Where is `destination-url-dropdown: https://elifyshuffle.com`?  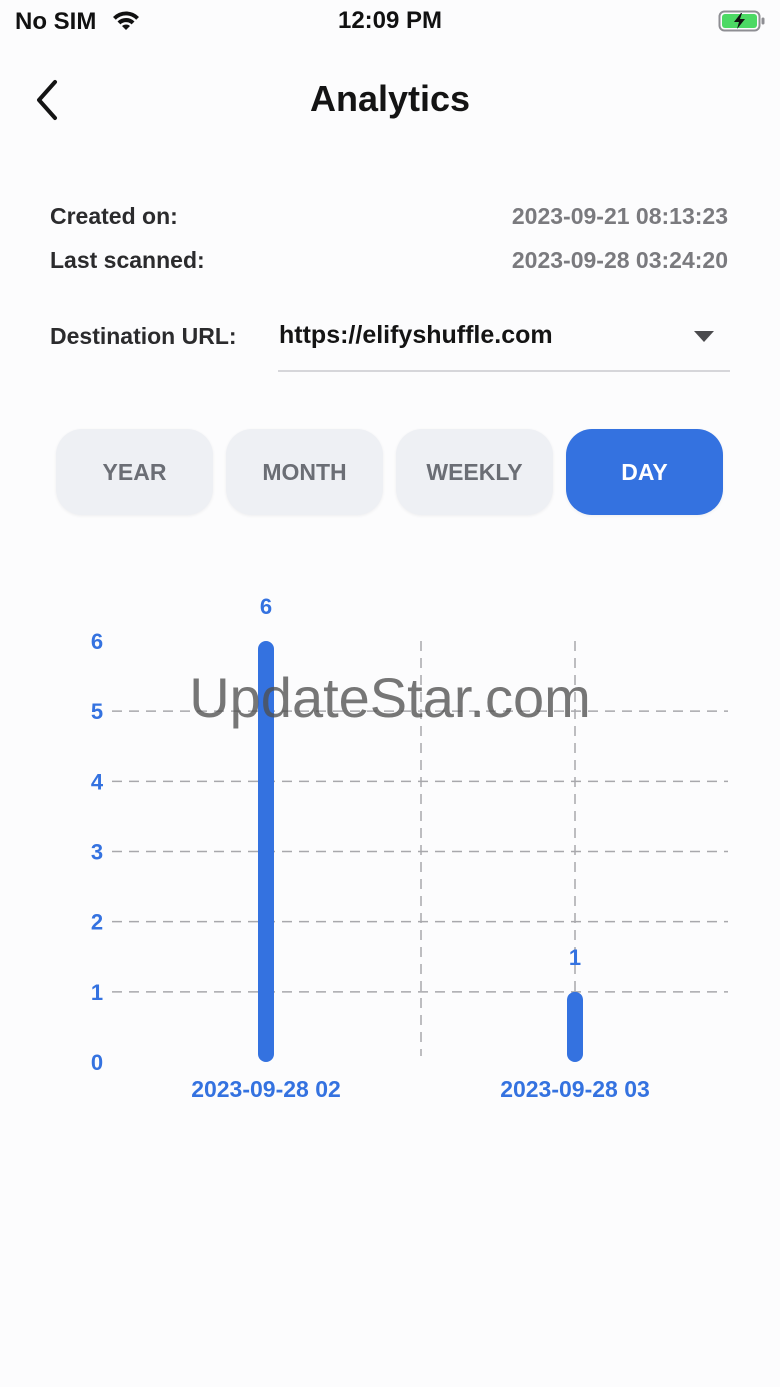
destination-url-dropdown: https://elifyshuffle.com is located at coordinates (504, 341).